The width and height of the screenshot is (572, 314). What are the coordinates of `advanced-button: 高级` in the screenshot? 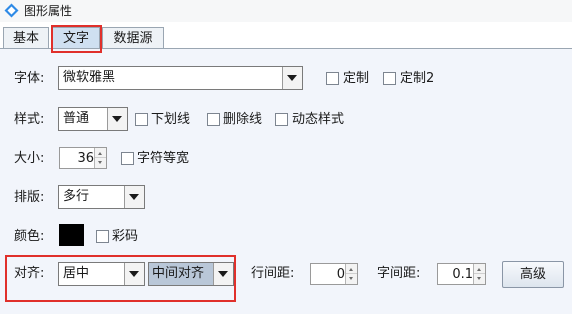 It's located at (533, 274).